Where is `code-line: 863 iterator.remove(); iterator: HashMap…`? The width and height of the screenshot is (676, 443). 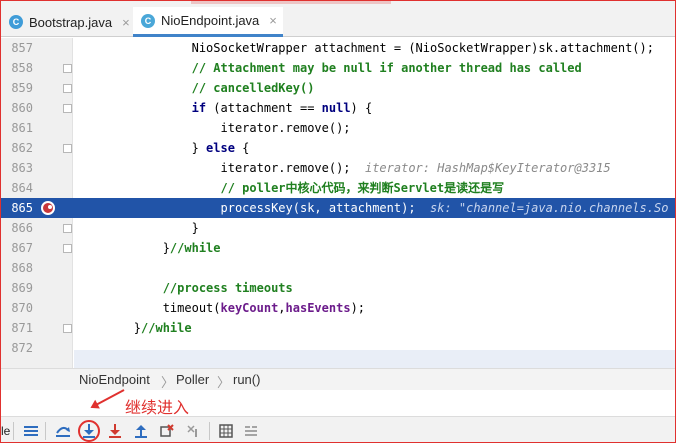 code-line: 863 iterator.remove(); iterator: HashMap… is located at coordinates (338, 168).